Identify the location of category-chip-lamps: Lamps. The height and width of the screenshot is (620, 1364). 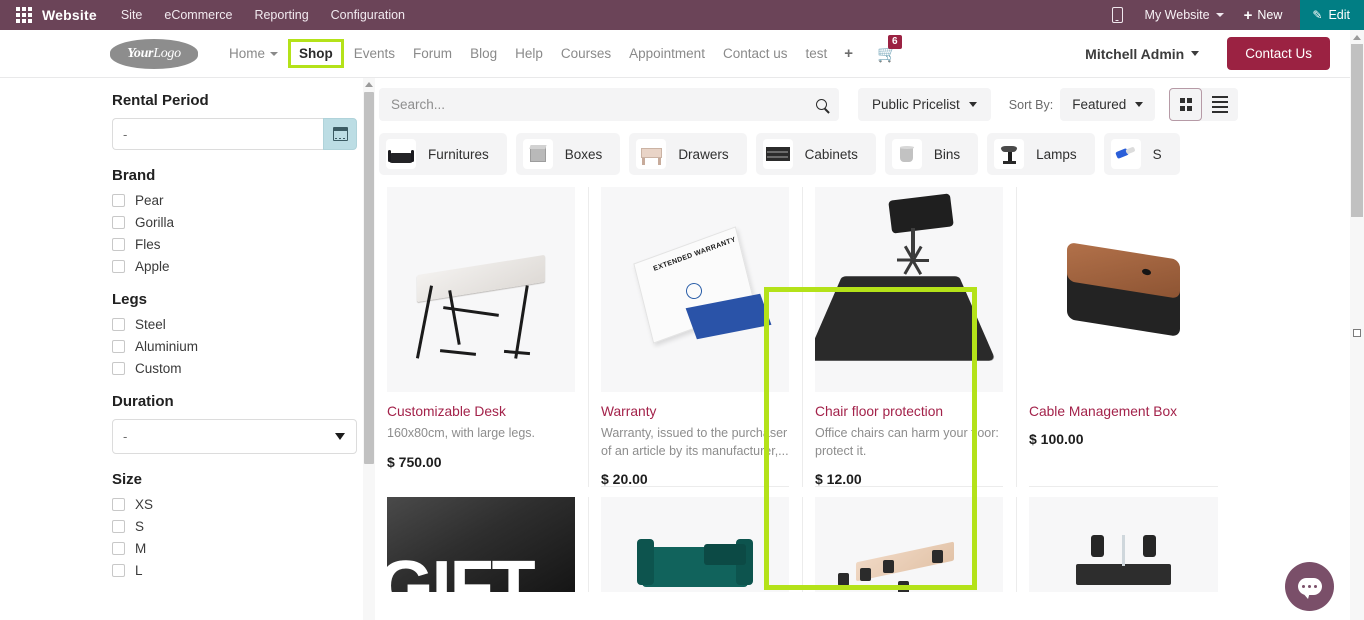
(1041, 154).